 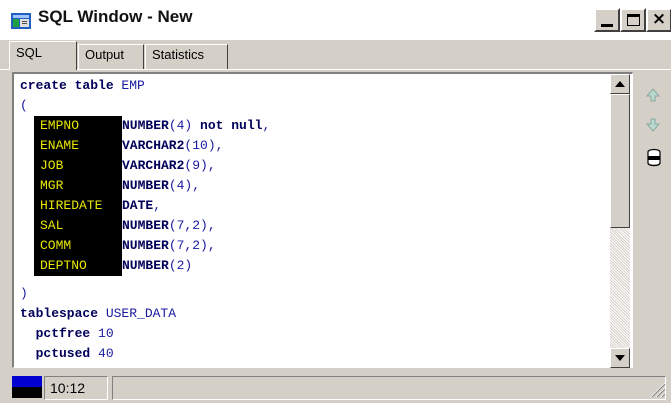 I want to click on column-line: SAL NUMBER(7,2),, so click(x=125, y=226).